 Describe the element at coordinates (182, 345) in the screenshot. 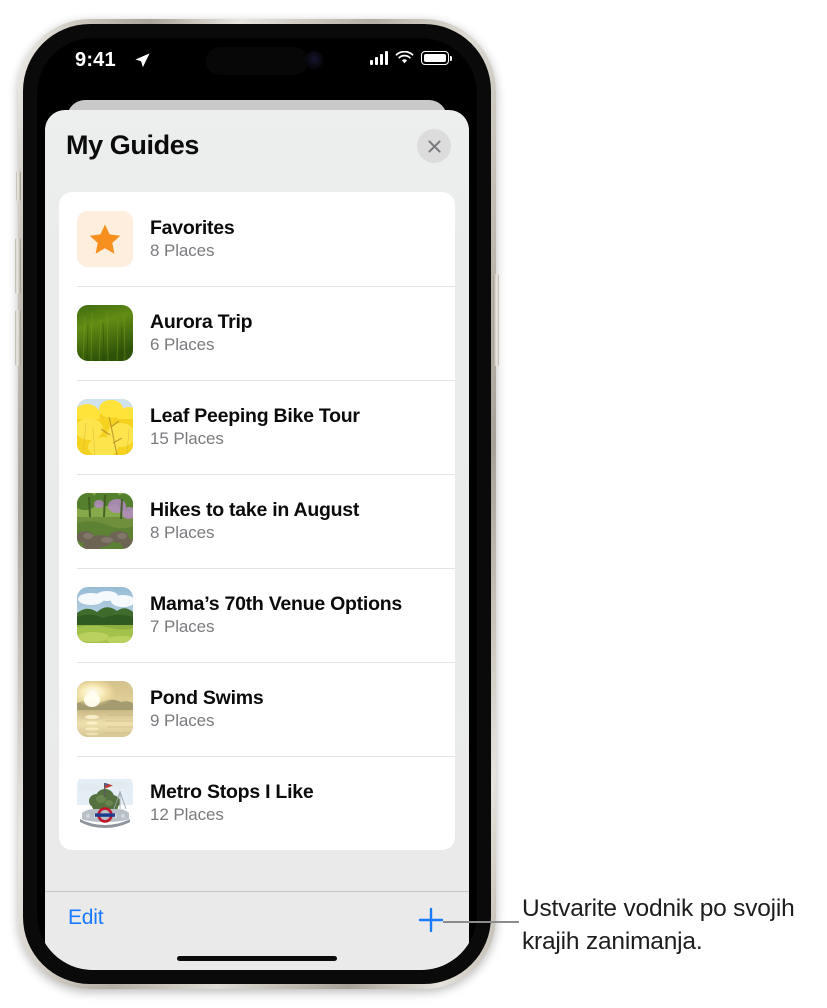

I see `list-item-subtitle: 6 Places` at that location.